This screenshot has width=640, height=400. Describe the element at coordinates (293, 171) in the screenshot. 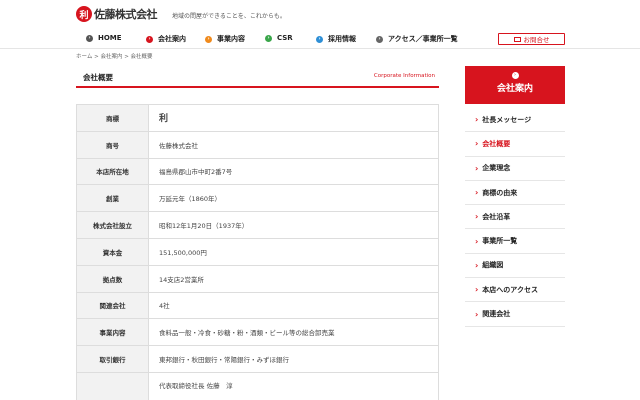

I see `row-value: 福島県郡山市中町2番7号` at that location.